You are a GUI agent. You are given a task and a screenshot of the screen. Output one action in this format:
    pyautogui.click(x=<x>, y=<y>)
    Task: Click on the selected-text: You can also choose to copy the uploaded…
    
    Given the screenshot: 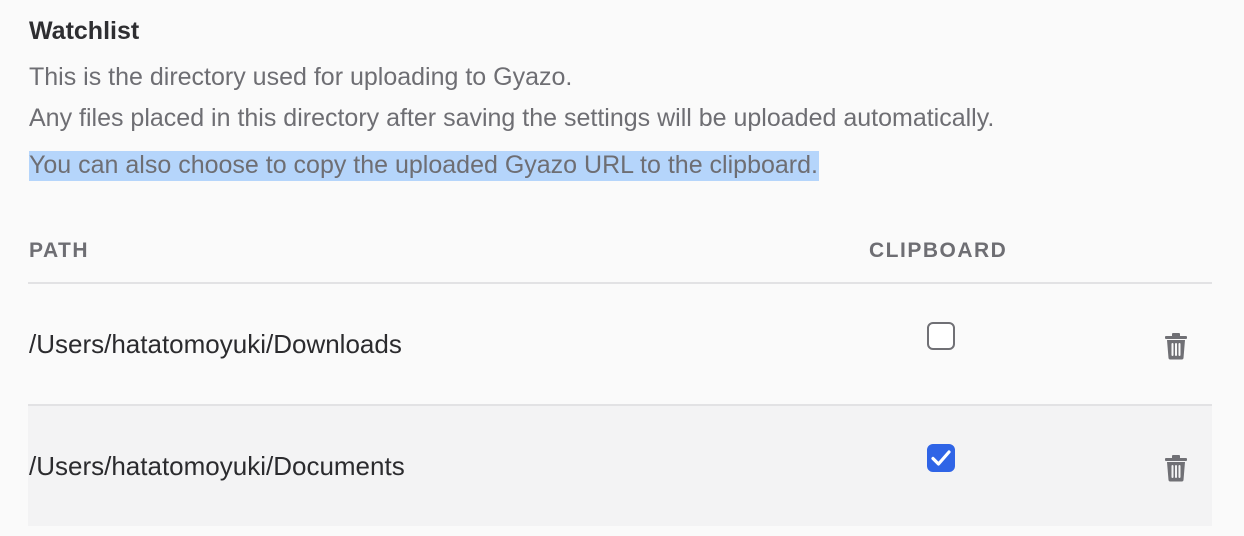 What is the action you would take?
    pyautogui.click(x=424, y=166)
    